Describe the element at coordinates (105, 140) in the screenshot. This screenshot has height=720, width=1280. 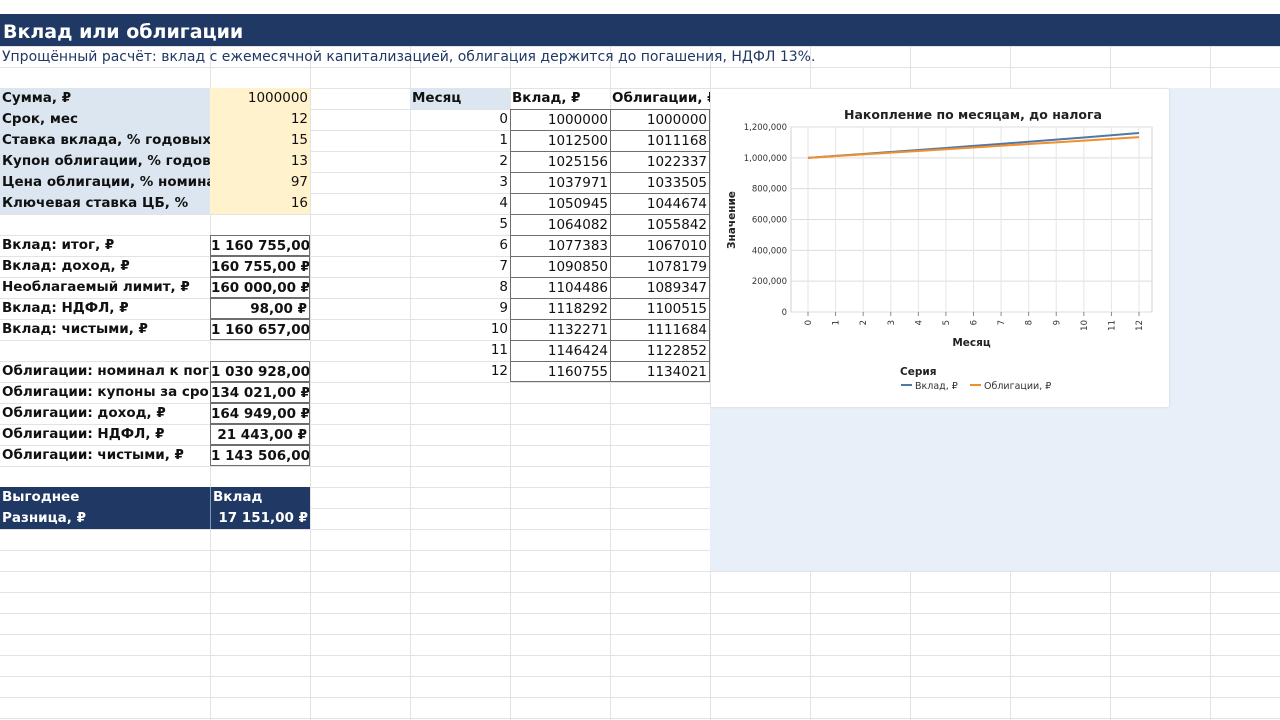
I see `input-label: Ставка вклада, % годовых` at that location.